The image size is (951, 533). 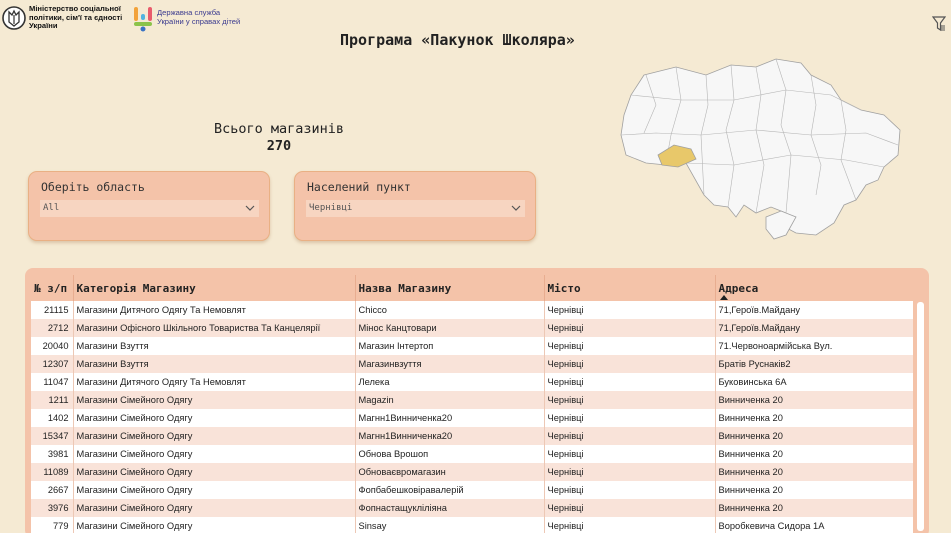 I want to click on region-slicer-title: Оберіть область, so click(x=93, y=187).